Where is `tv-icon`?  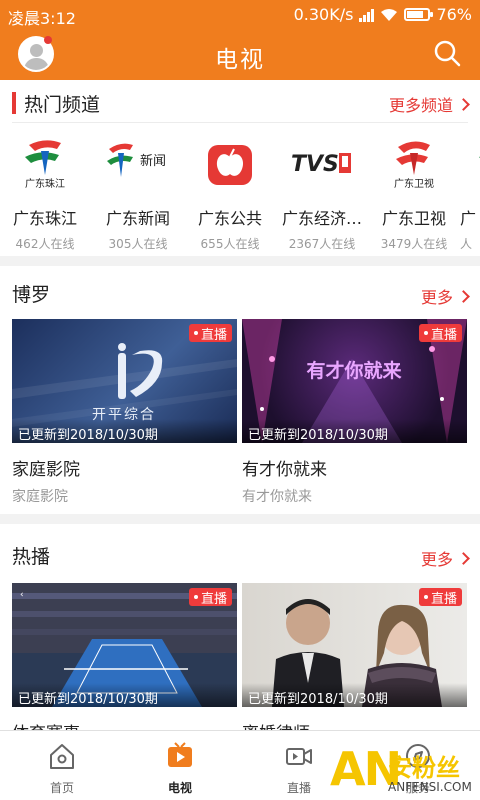
tv-icon is located at coordinates (180, 754).